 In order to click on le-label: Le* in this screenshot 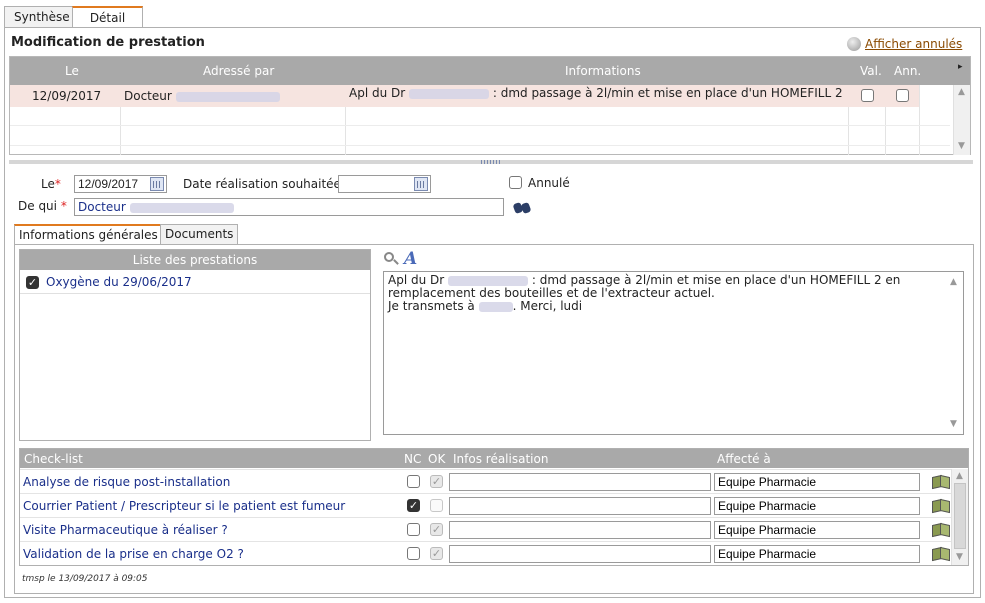, I will do `click(51, 184)`.